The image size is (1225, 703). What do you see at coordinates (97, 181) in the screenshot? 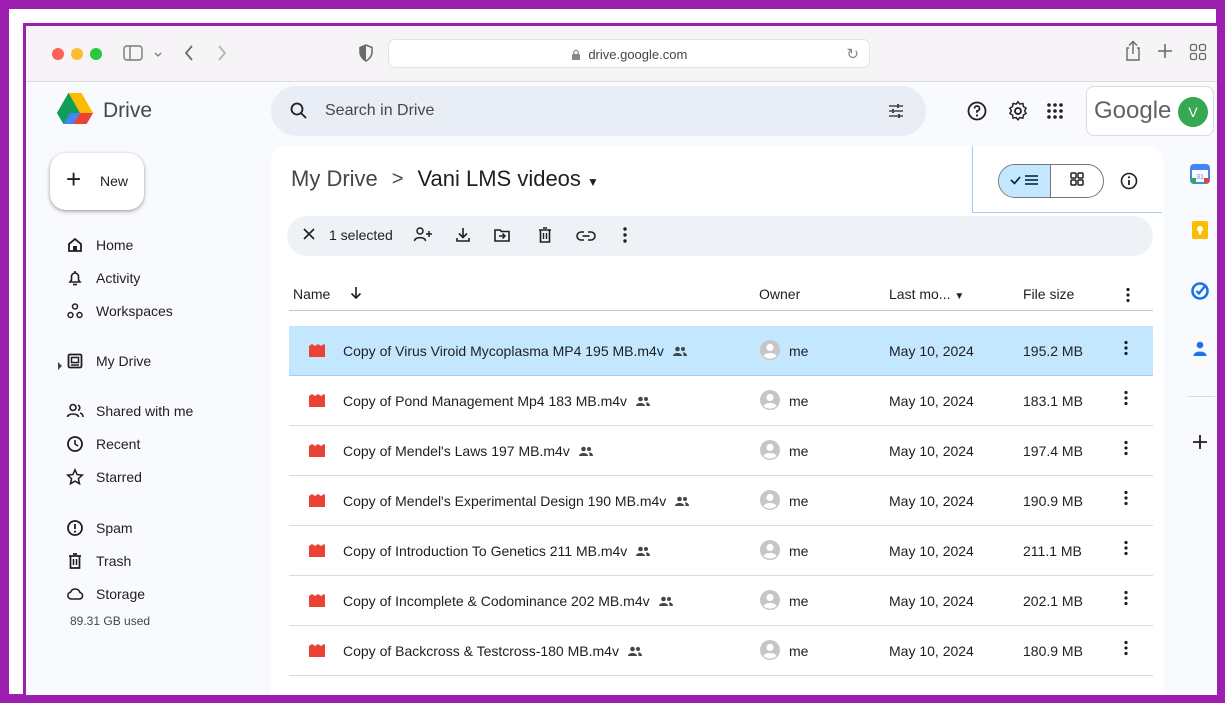
I see `new-button: + New` at bounding box center [97, 181].